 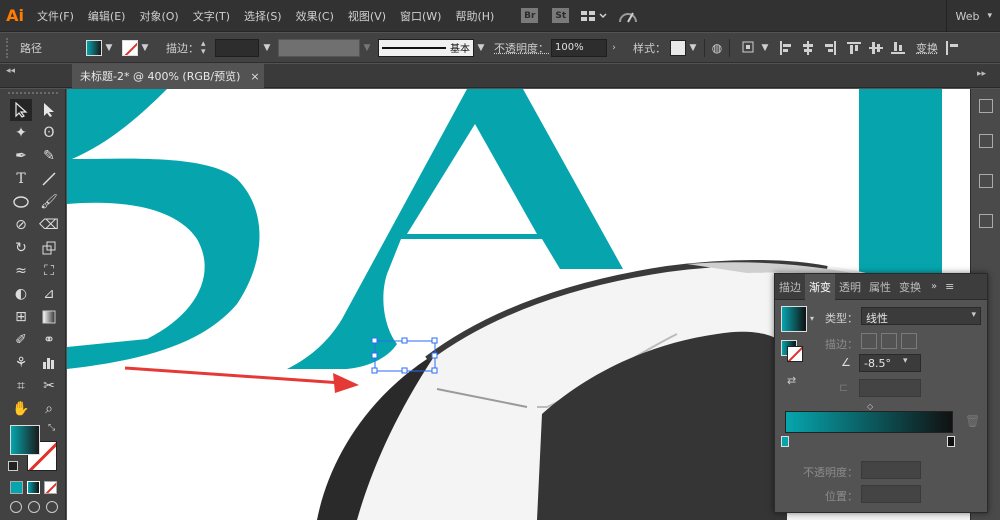 I want to click on pen-tool-icon: ✒, so click(x=21, y=156).